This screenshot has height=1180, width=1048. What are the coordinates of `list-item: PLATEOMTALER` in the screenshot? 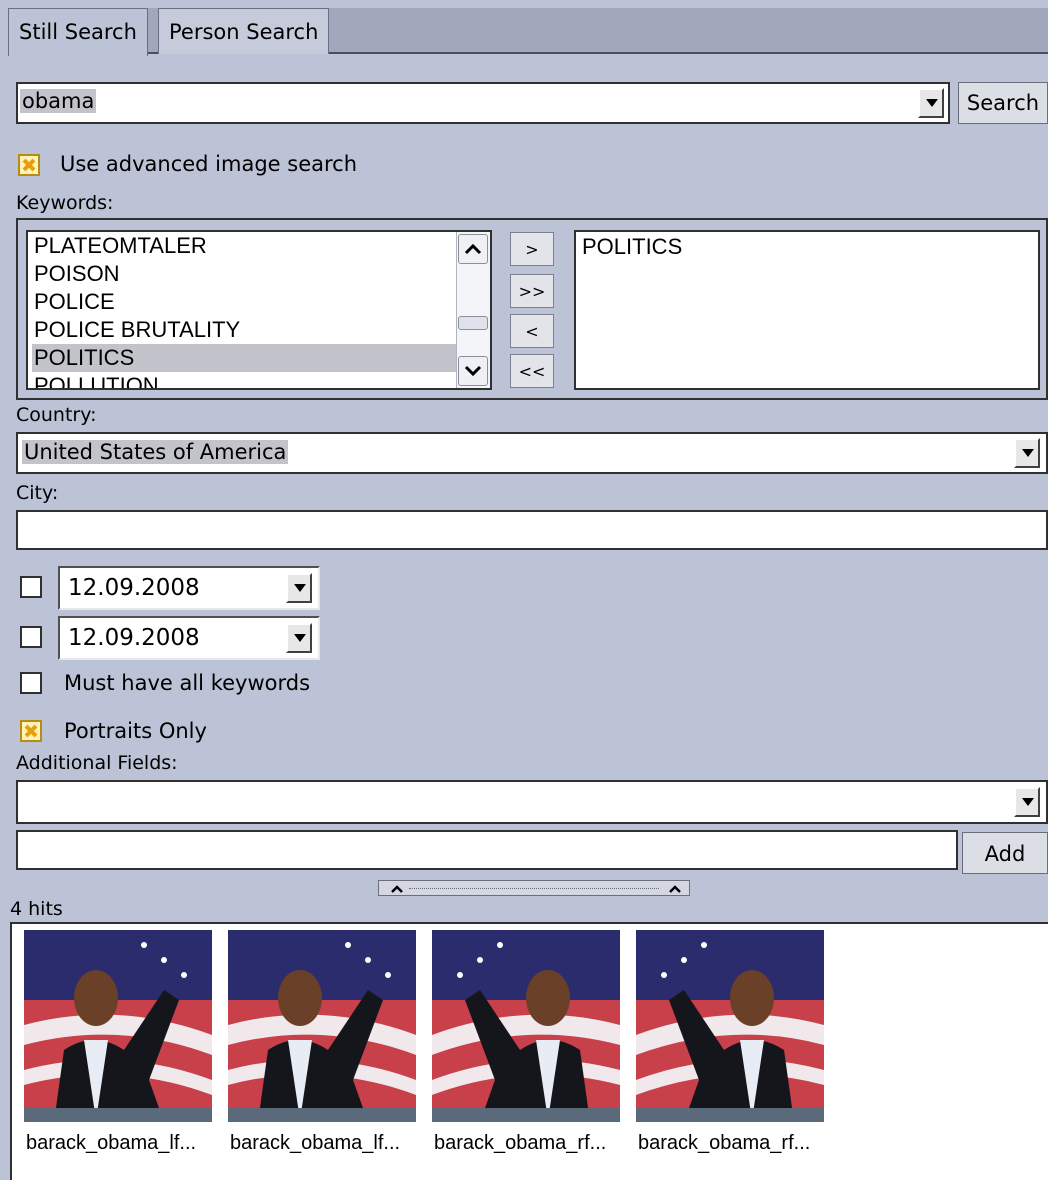 It's located at (245, 246).